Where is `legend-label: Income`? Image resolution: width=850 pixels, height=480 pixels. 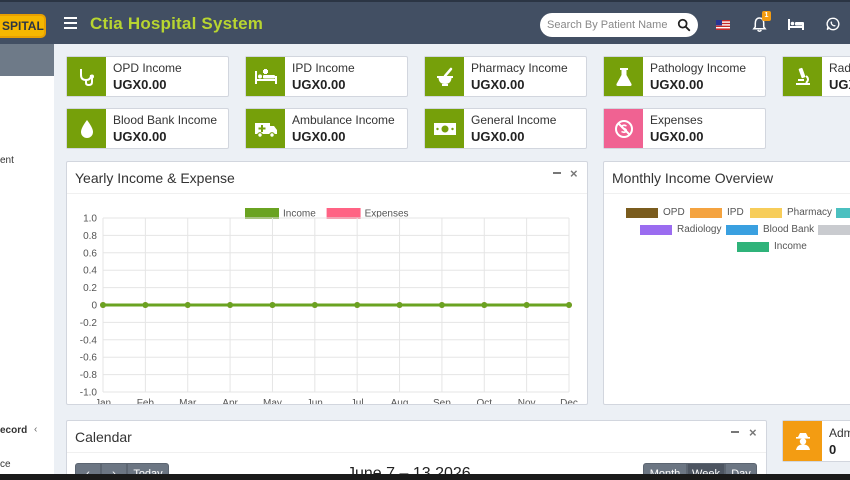
legend-label: Income is located at coordinates (790, 246).